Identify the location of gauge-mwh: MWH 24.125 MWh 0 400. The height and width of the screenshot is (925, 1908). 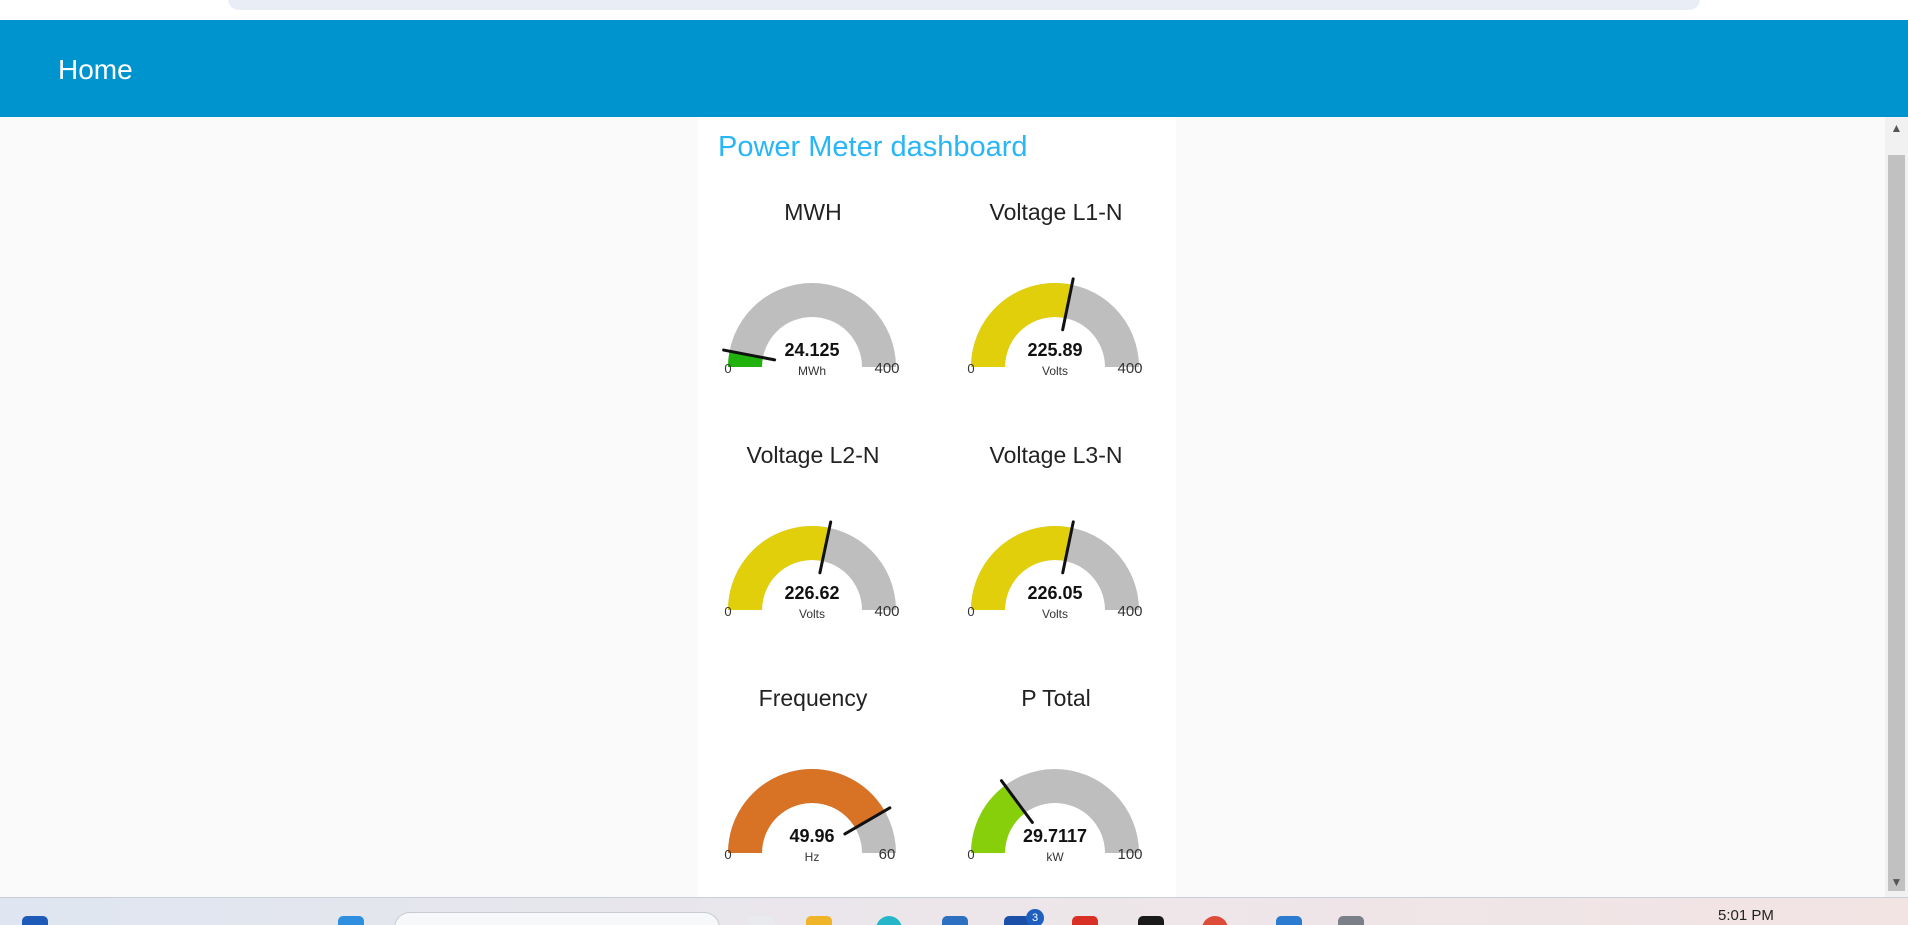
(813, 309).